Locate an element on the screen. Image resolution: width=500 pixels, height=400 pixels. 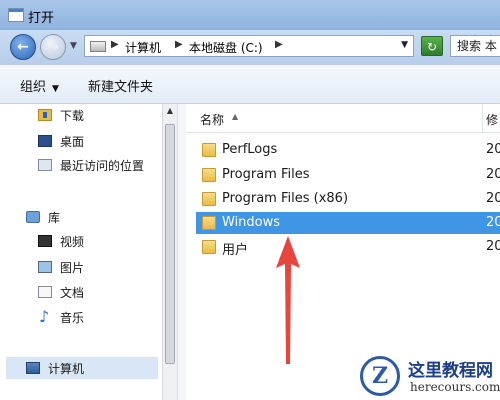
file-name: 用户 is located at coordinates (235, 250).